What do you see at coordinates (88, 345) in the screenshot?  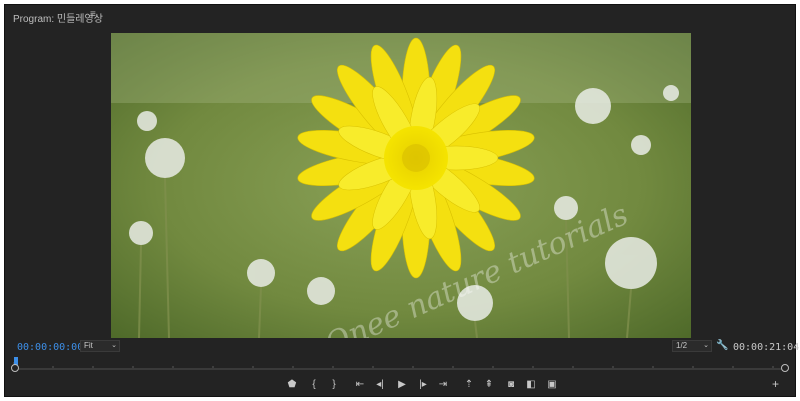 I see `zoom-select-label: Fit` at bounding box center [88, 345].